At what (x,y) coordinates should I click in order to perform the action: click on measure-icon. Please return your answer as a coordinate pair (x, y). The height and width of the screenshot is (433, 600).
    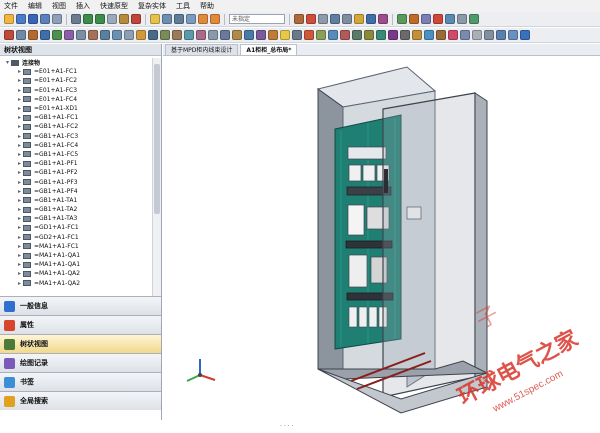
    Looking at the image, I should click on (299, 19).